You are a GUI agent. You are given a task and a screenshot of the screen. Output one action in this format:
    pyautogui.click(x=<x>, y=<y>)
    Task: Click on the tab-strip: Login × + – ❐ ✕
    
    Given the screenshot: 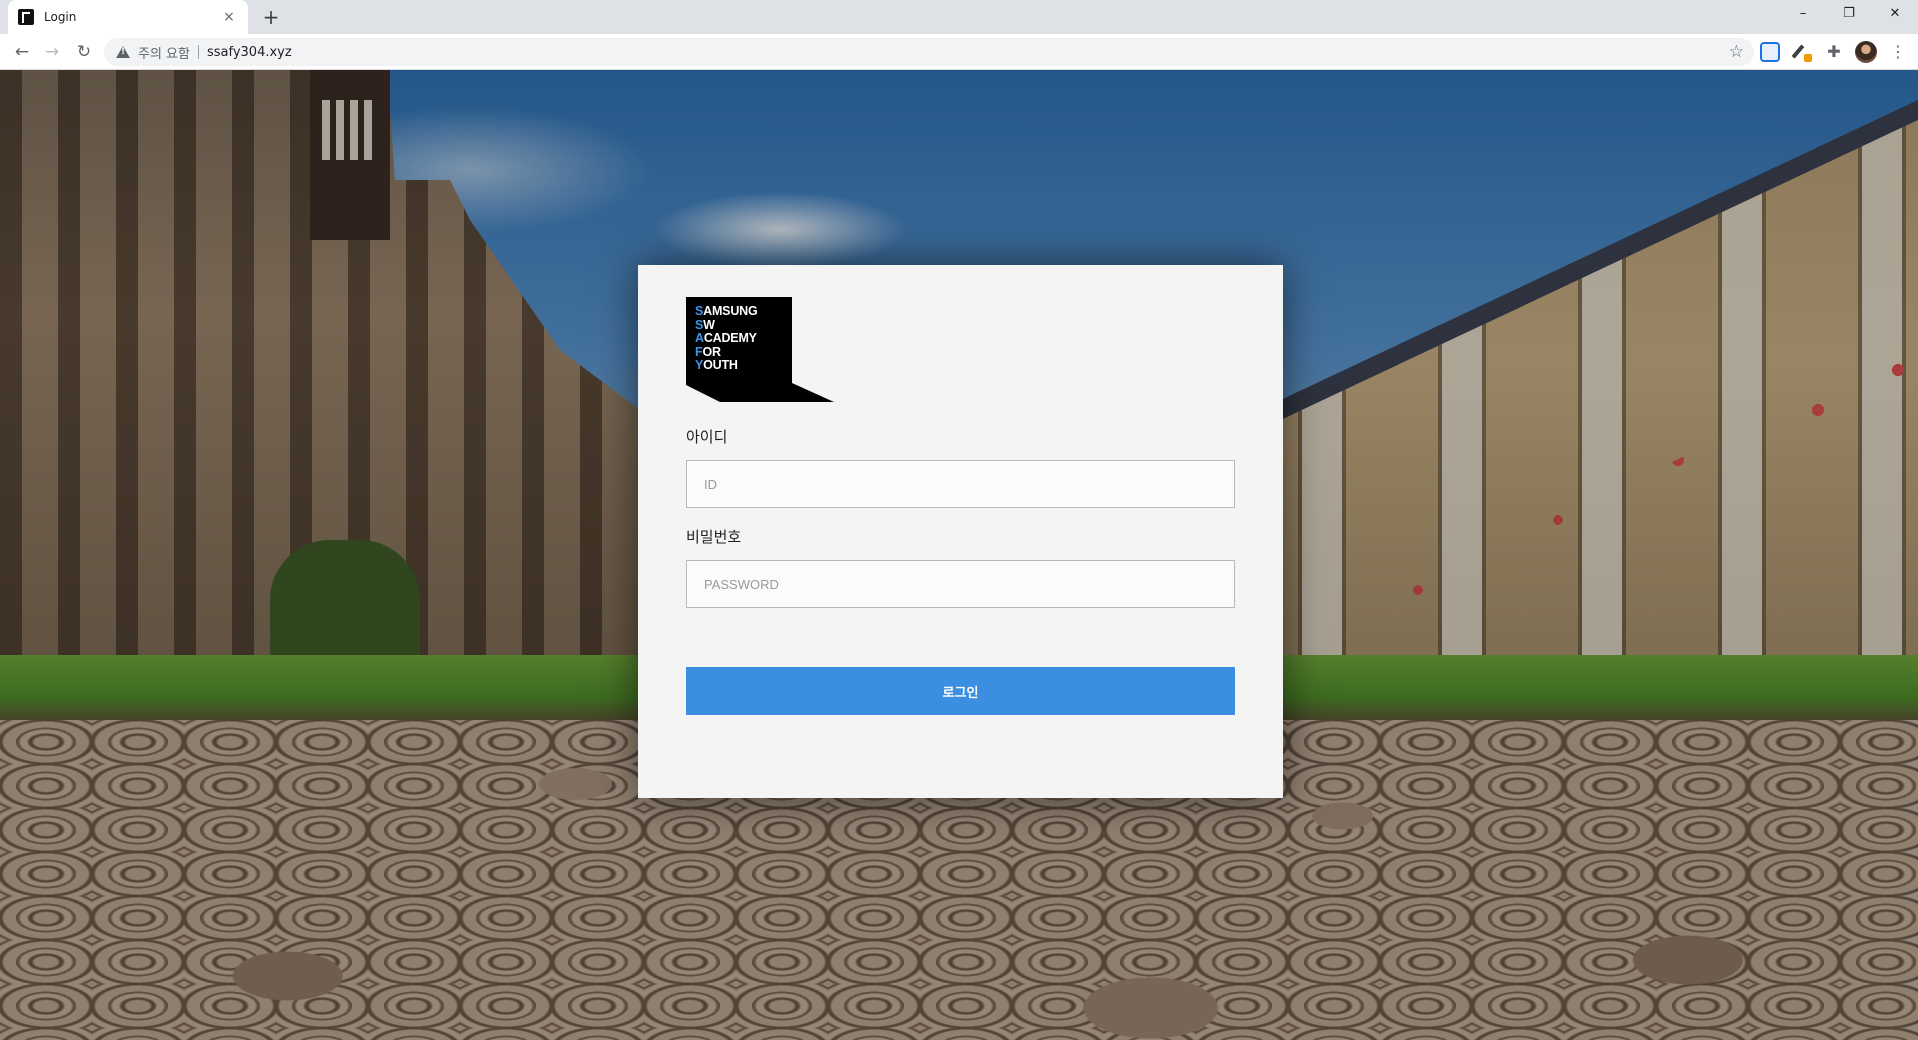 What is the action you would take?
    pyautogui.click(x=959, y=17)
    